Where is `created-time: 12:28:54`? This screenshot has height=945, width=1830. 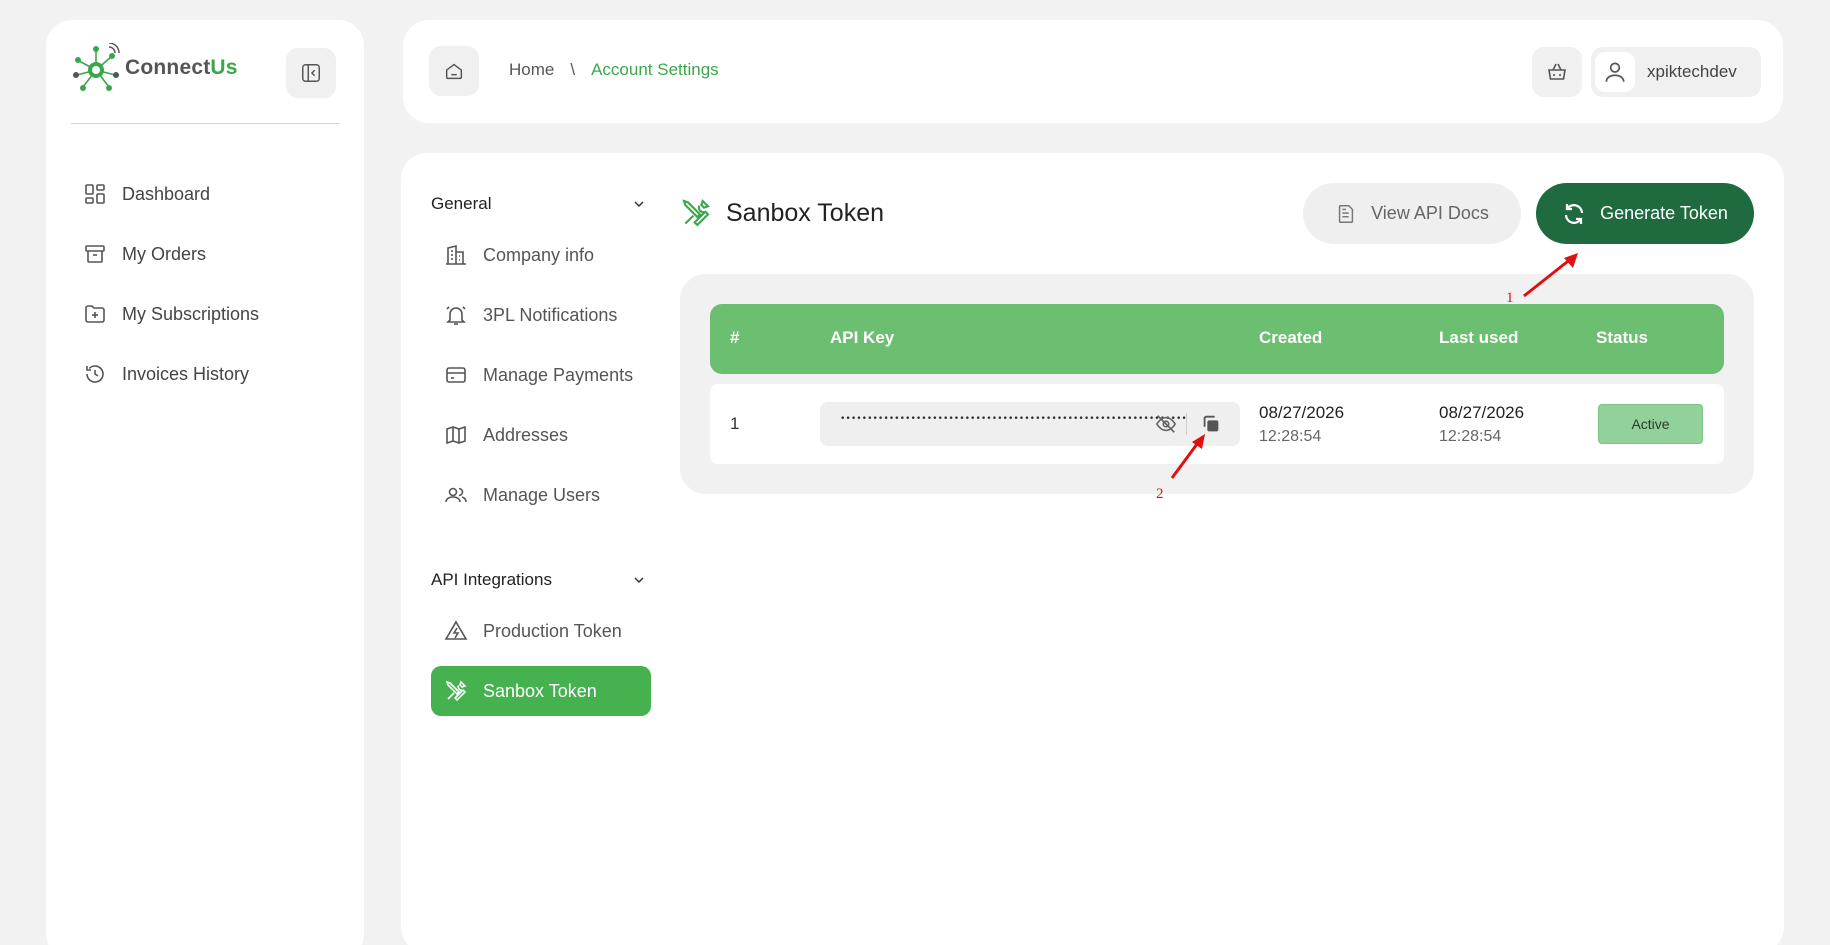 created-time: 12:28:54 is located at coordinates (1290, 436).